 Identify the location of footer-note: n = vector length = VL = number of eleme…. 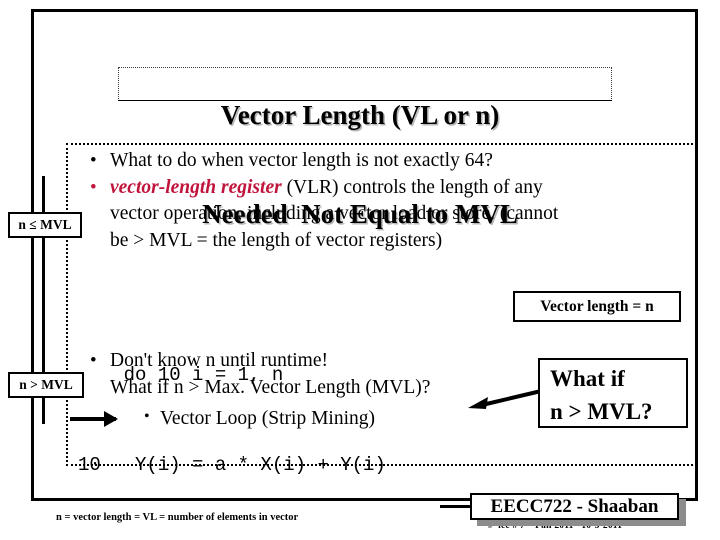
(177, 517).